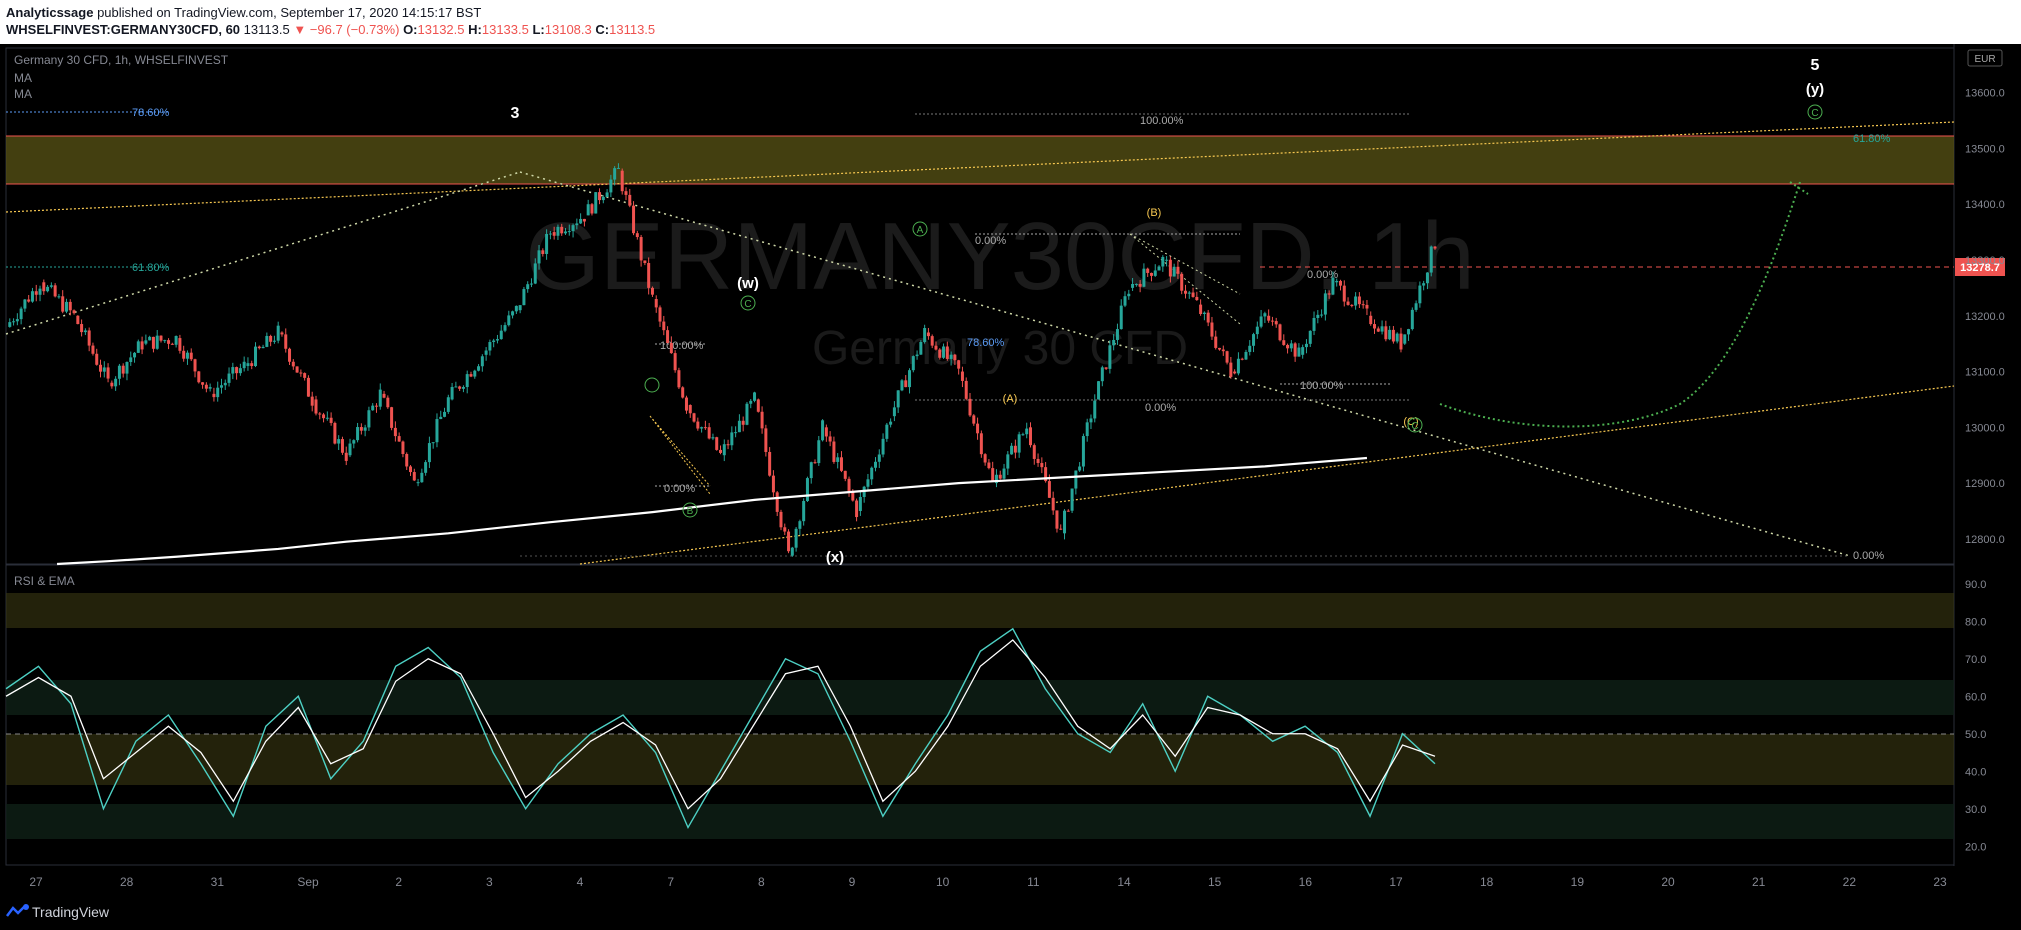 The image size is (2021, 930). What do you see at coordinates (568, 29) in the screenshot?
I see `low-value: 13108.3` at bounding box center [568, 29].